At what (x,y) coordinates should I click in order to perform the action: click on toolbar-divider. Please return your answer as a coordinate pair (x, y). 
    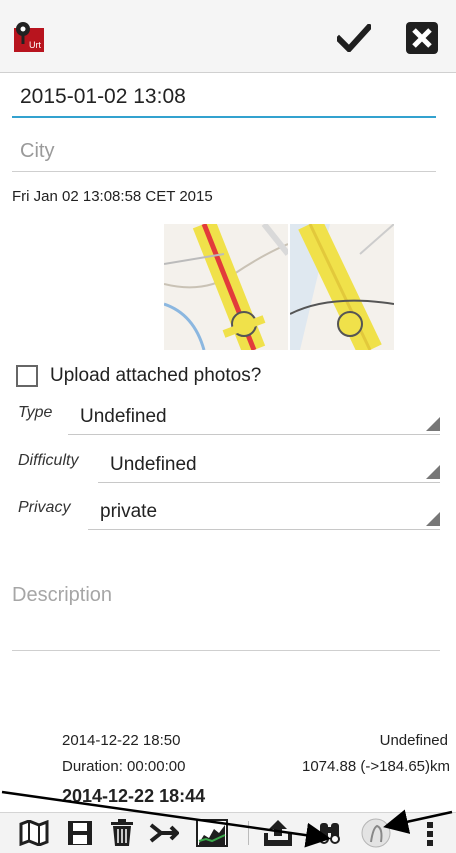
    Looking at the image, I should click on (248, 833).